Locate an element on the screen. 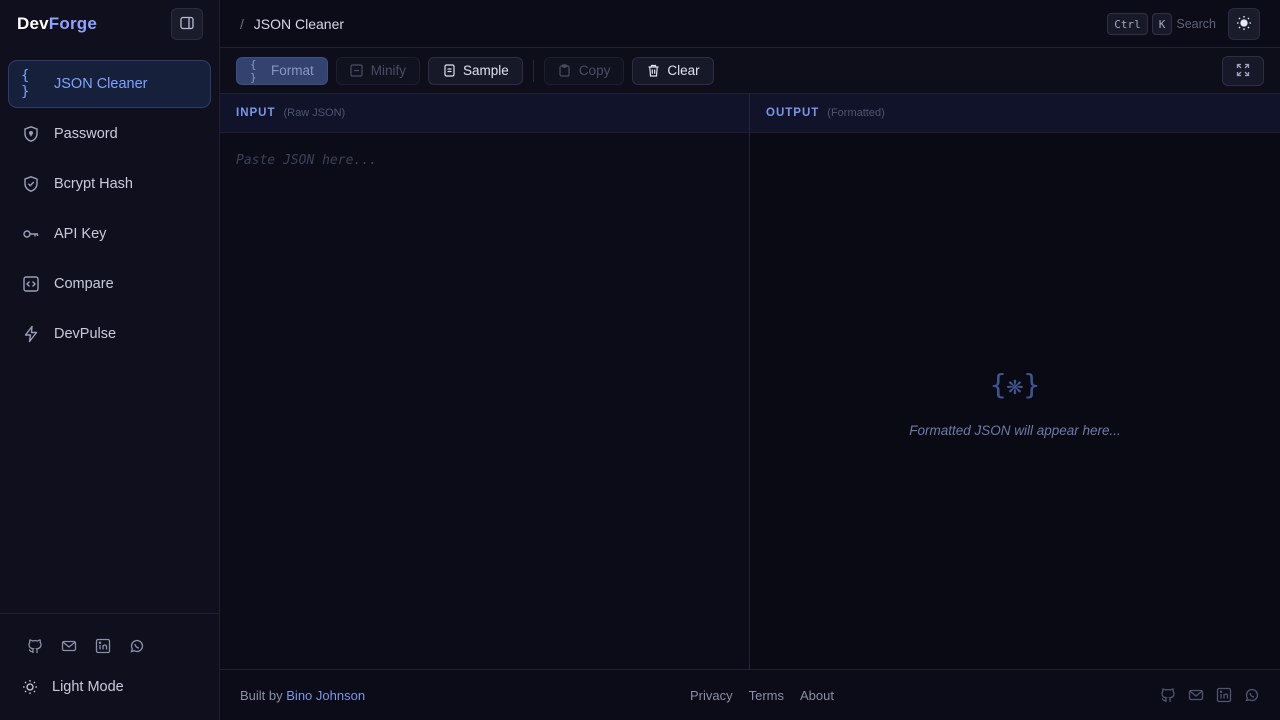  output-pane-header: OUTPUT (Formatted) is located at coordinates (1015, 113).